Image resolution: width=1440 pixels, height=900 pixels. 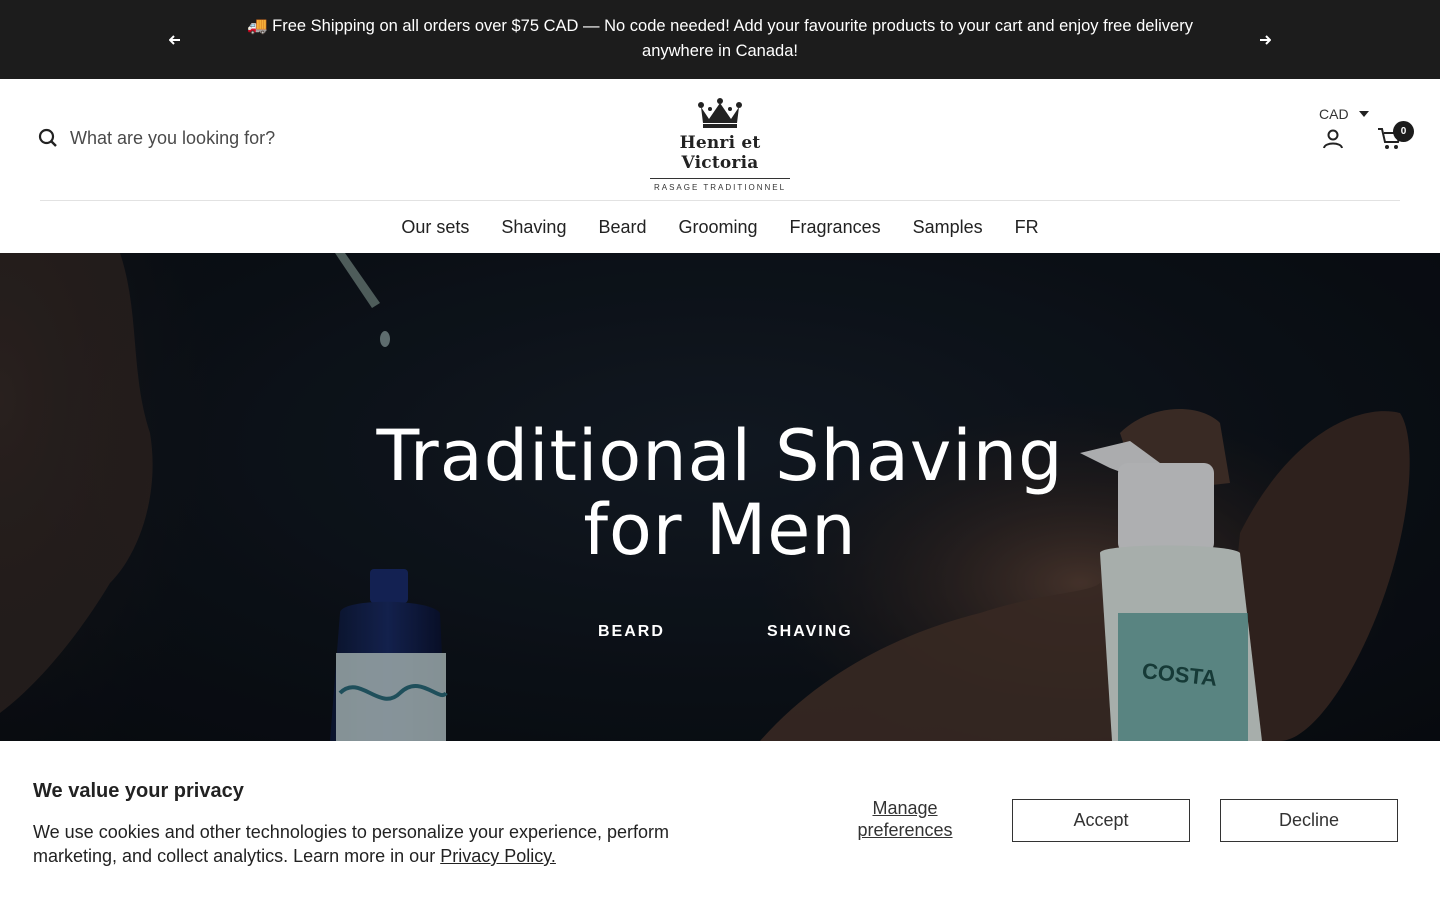 I want to click on arrow-left-icon, so click(x=174, y=40).